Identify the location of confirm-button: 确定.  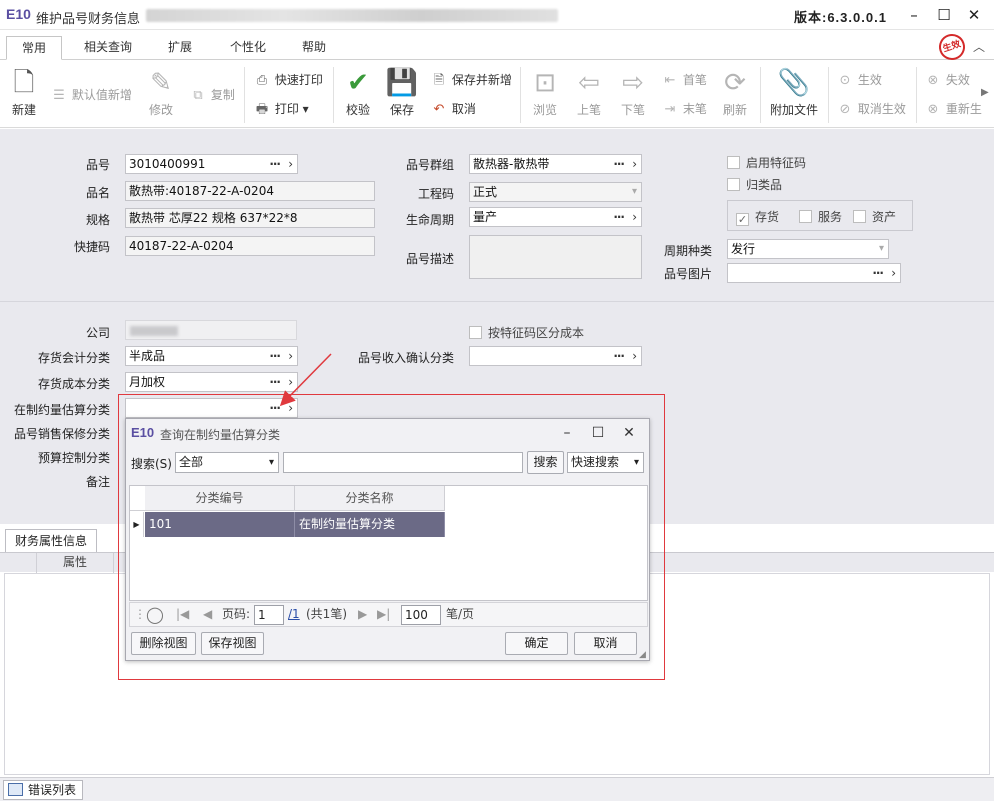
(536, 643).